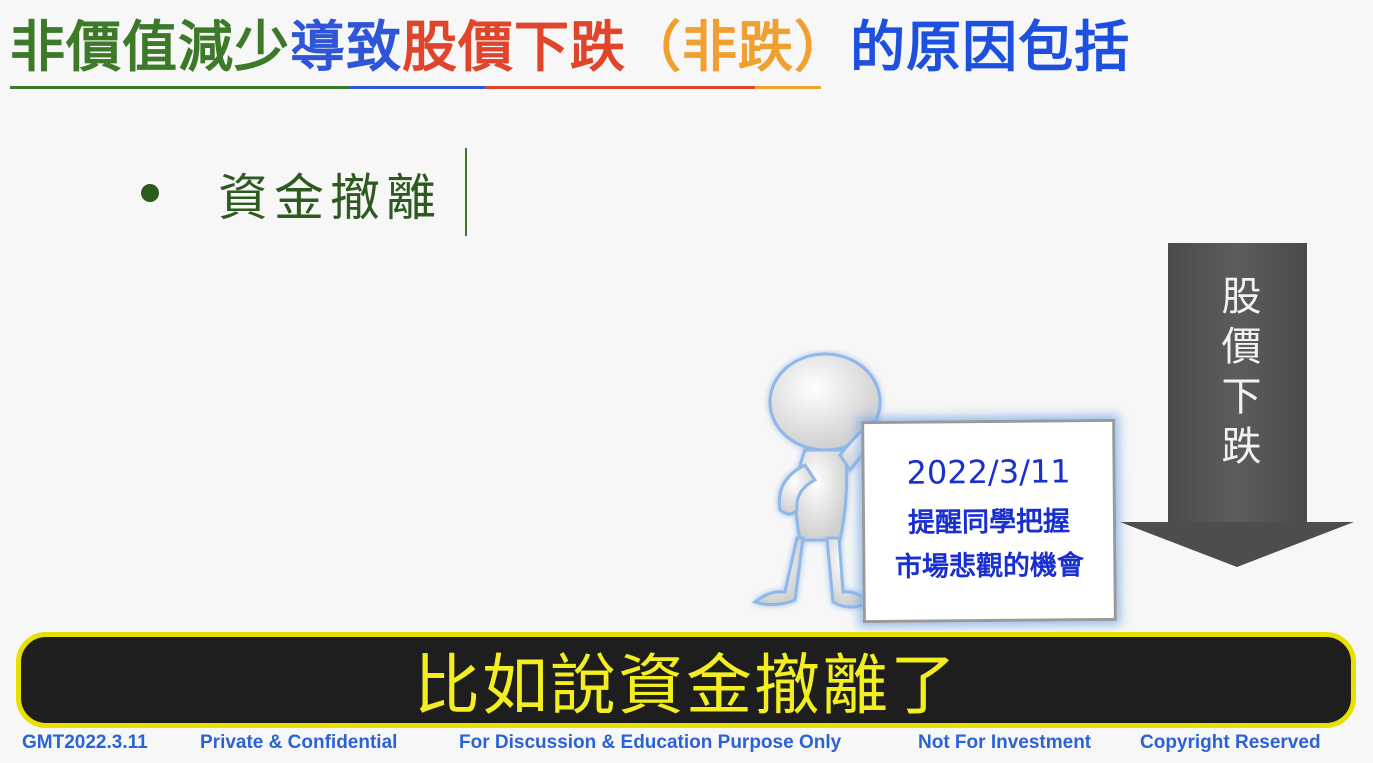  What do you see at coordinates (1005, 742) in the screenshot?
I see `footer-investment: Not For Investment` at bounding box center [1005, 742].